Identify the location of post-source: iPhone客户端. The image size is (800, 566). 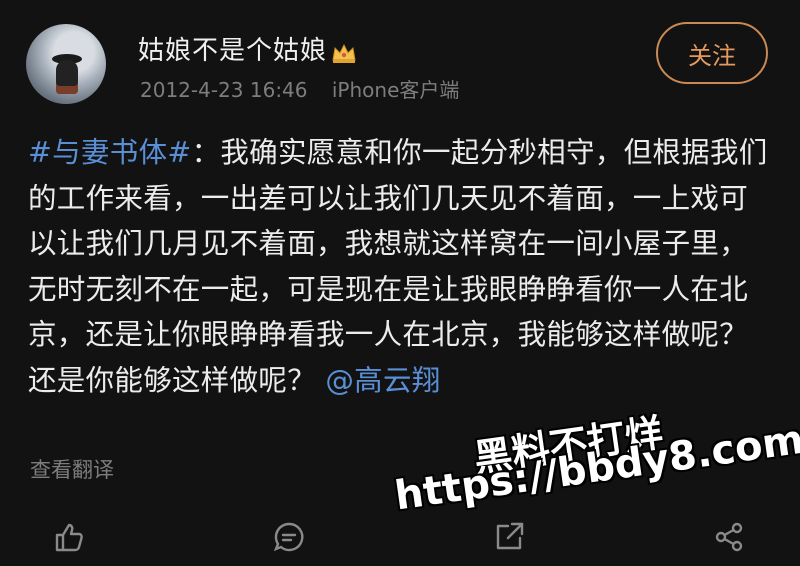
(395, 90).